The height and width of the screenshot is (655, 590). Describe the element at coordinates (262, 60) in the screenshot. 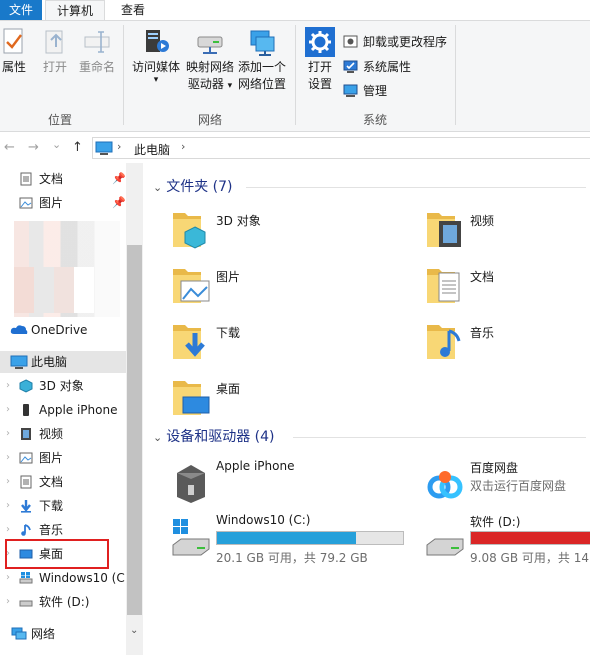

I see `add-network-location-button: 添加一个 网络位置` at that location.